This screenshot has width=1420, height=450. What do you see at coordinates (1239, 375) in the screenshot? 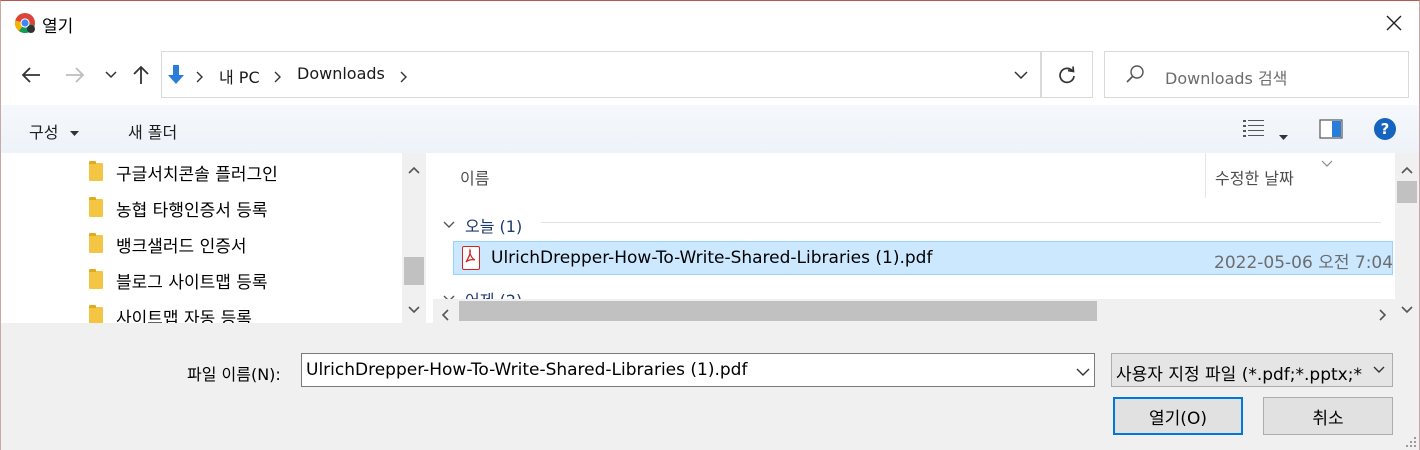
I see `filetype-value: 사용자 지정 파일 (*.pdf;*.pptx;*` at bounding box center [1239, 375].